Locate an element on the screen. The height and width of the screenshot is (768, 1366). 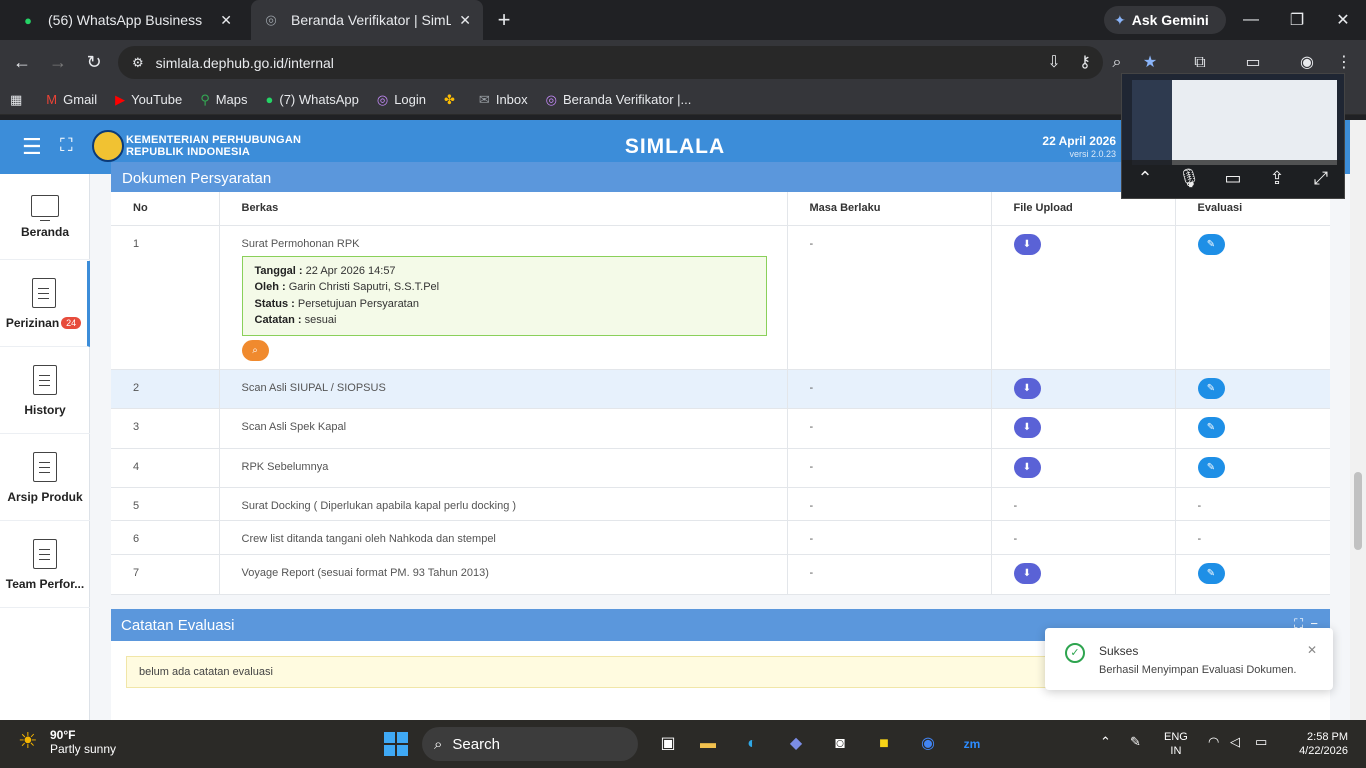
edge-icon: ◐ is located at coordinates (752, 744).